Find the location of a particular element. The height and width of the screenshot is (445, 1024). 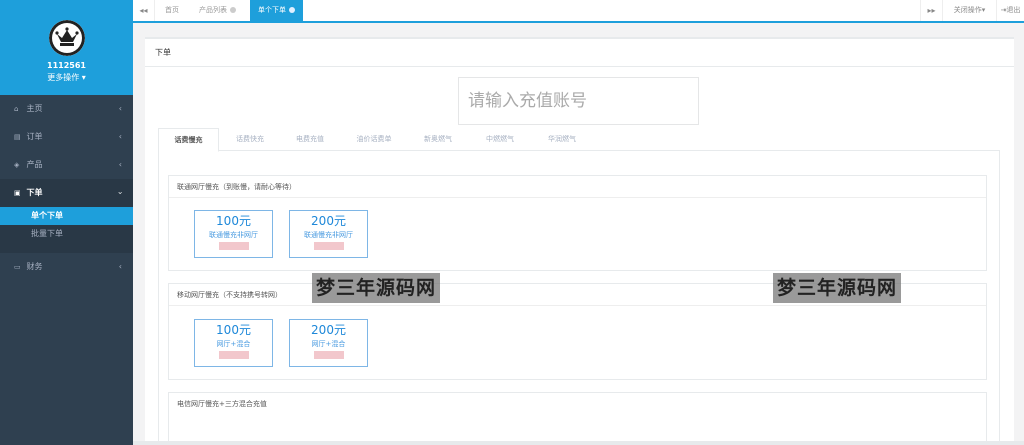

tab-product-list: 产品列表 is located at coordinates (217, 10).